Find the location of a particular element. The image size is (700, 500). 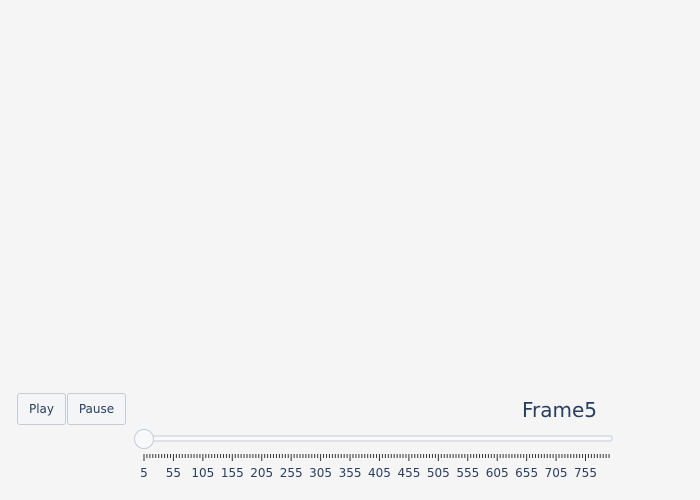

tick-label: 205 is located at coordinates (261, 473).